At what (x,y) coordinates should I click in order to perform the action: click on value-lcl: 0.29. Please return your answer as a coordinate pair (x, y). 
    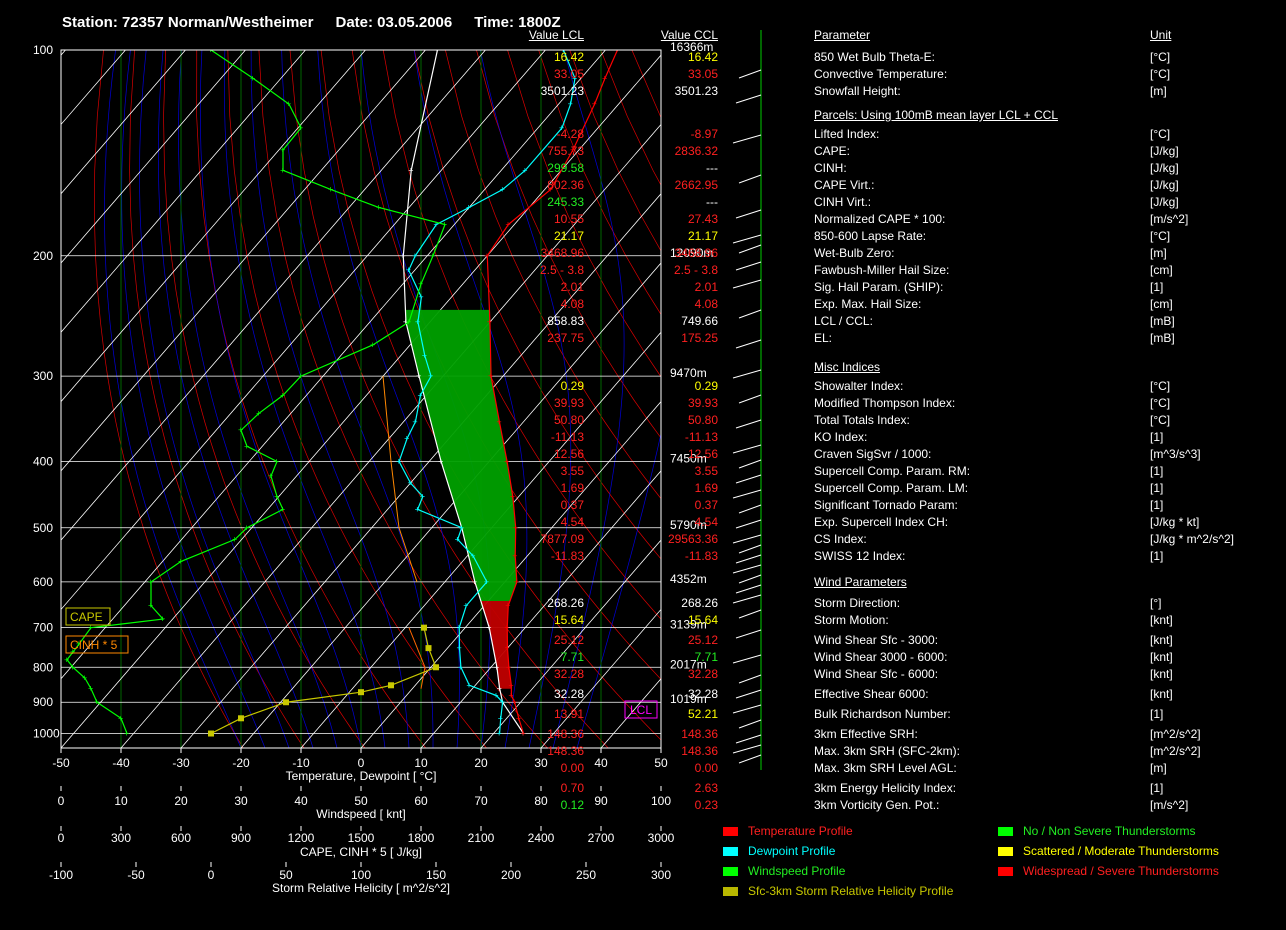
    Looking at the image, I should click on (572, 386).